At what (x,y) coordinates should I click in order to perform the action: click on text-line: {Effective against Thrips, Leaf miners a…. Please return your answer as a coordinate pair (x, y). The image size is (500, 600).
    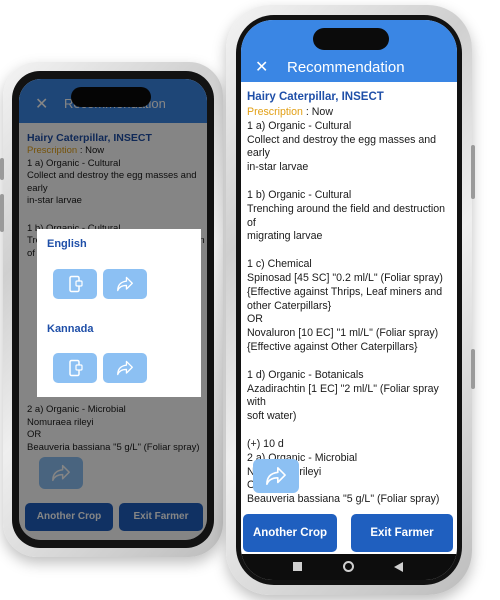
    Looking at the image, I should click on (345, 291).